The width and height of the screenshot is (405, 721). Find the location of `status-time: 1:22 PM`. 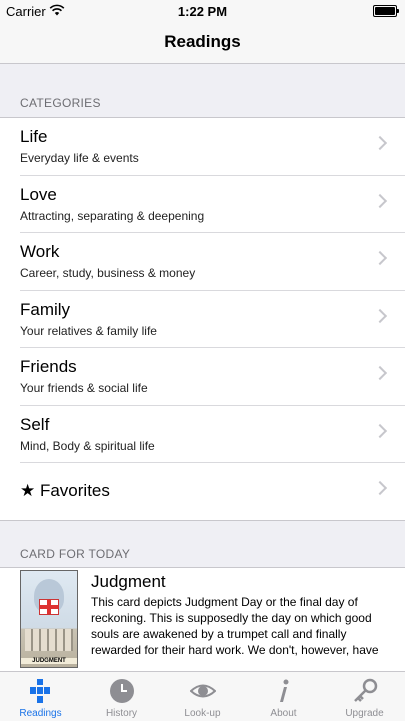

status-time: 1:22 PM is located at coordinates (202, 11).